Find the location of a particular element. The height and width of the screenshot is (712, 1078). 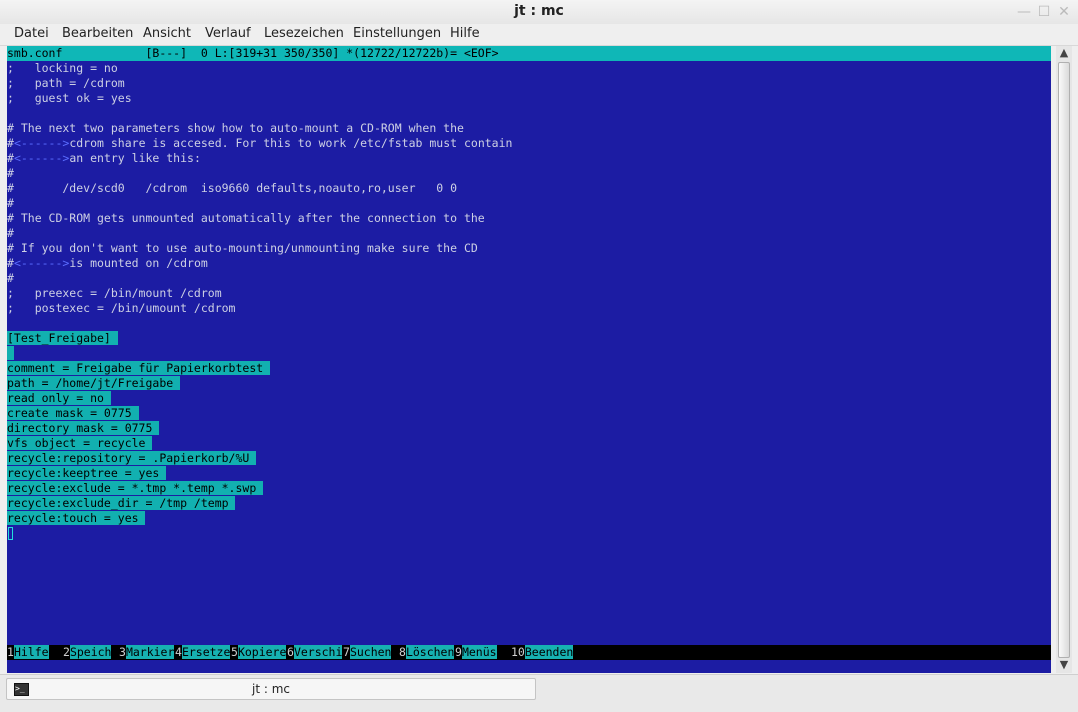

editor-line: recycle:repository = .Papierkorb/%U is located at coordinates (132, 458).